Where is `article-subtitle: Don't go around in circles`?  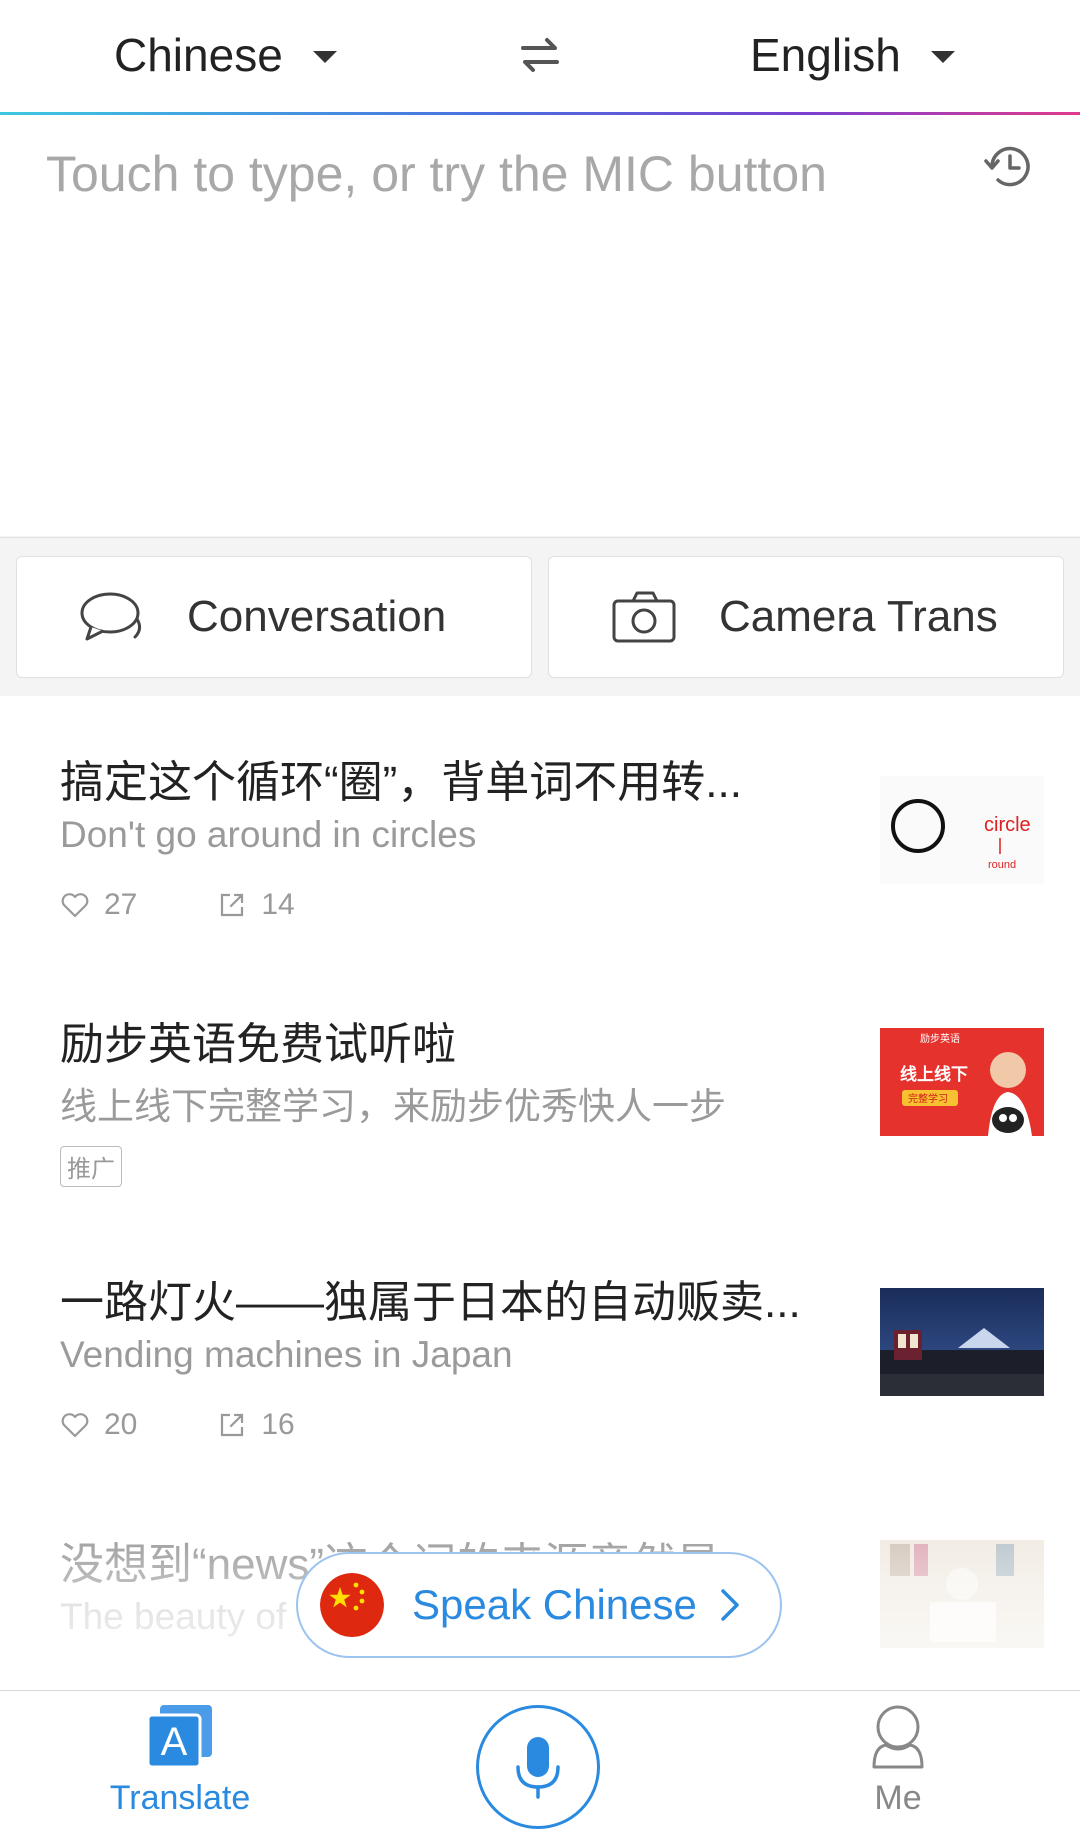
article-subtitle: Don't go around in circles is located at coordinates (268, 834).